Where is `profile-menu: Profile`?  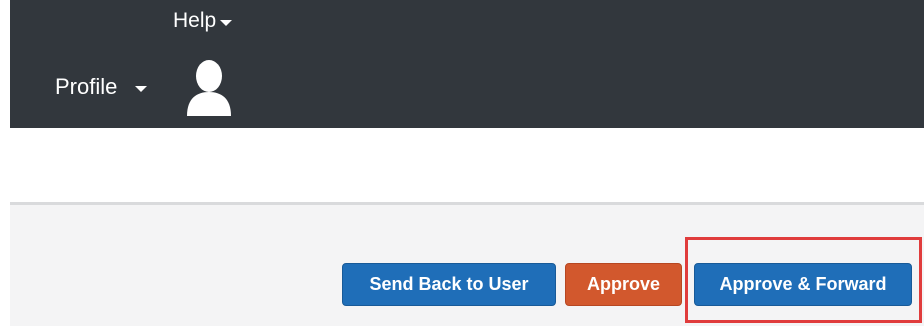 profile-menu: Profile is located at coordinates (101, 87).